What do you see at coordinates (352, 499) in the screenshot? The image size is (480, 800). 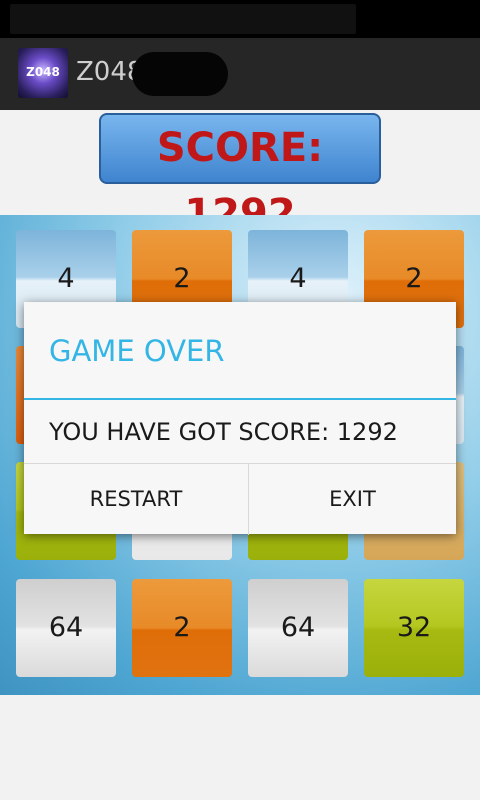 I see `exit-button: EXIT` at bounding box center [352, 499].